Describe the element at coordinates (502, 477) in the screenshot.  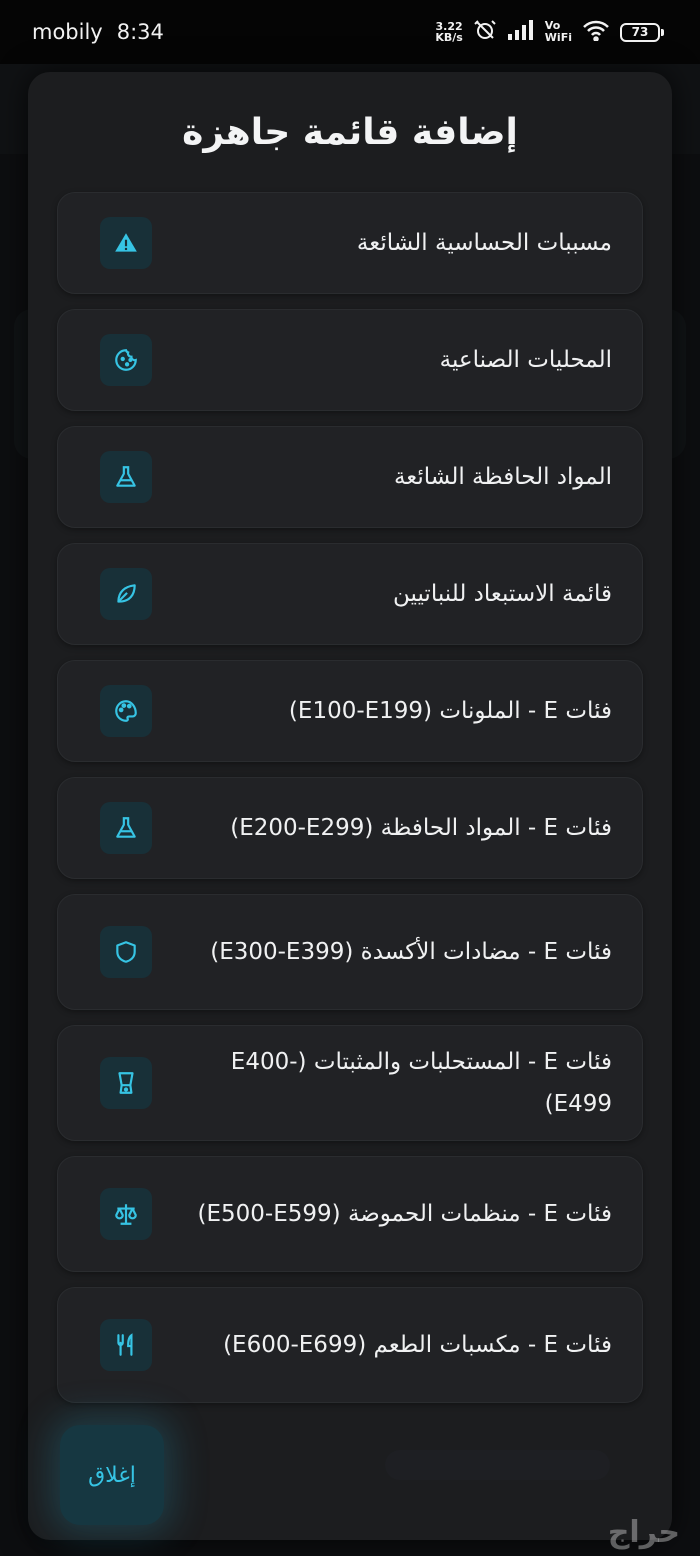
I see `preset-item-label: المواد الحافظة الشائعة` at that location.